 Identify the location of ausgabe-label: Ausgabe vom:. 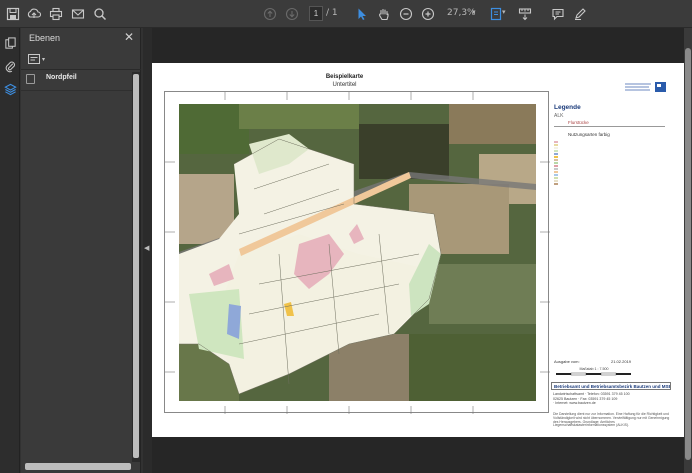
(567, 361).